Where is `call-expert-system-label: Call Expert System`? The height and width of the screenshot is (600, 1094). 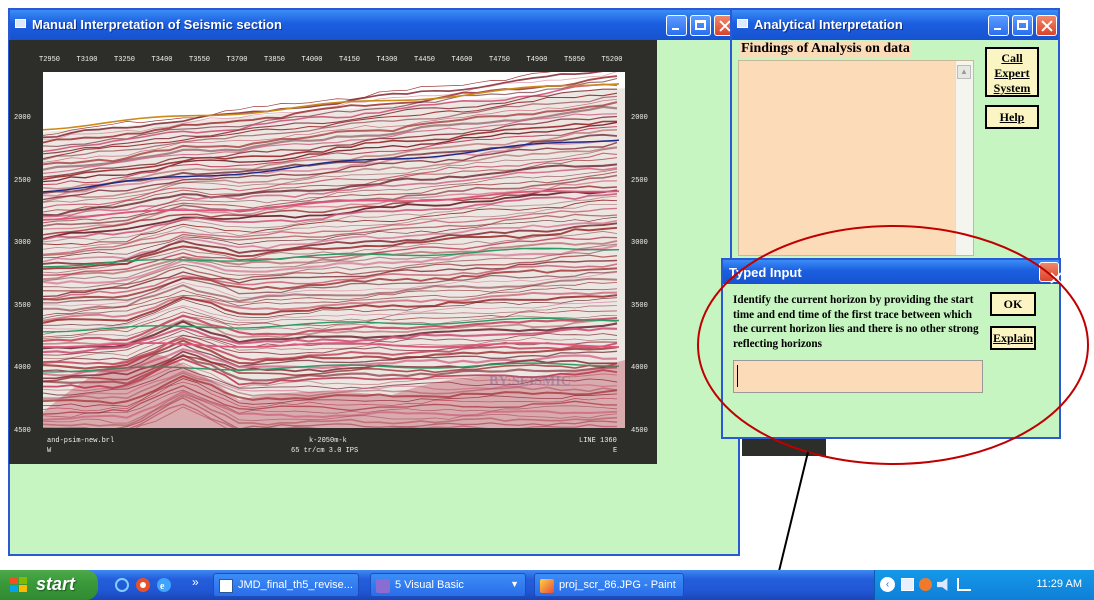 call-expert-system-label: Call Expert System is located at coordinates (1012, 73).